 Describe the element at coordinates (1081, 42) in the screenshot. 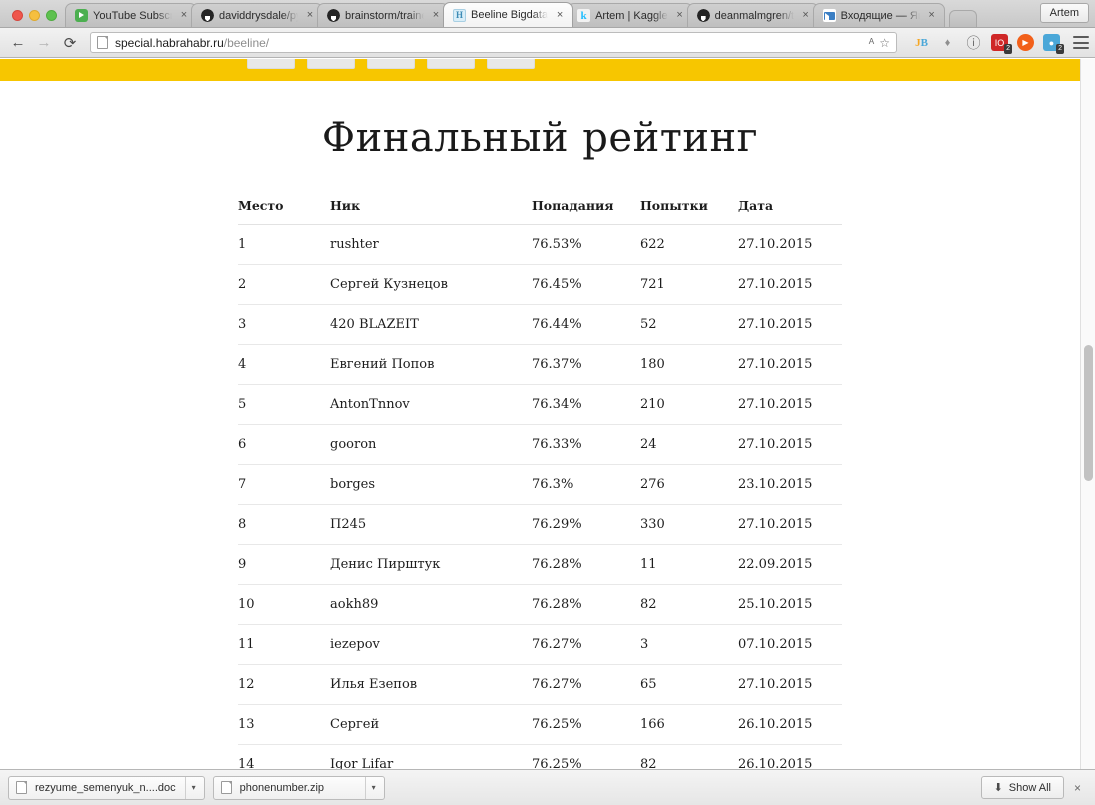

I see `menu-icon` at that location.